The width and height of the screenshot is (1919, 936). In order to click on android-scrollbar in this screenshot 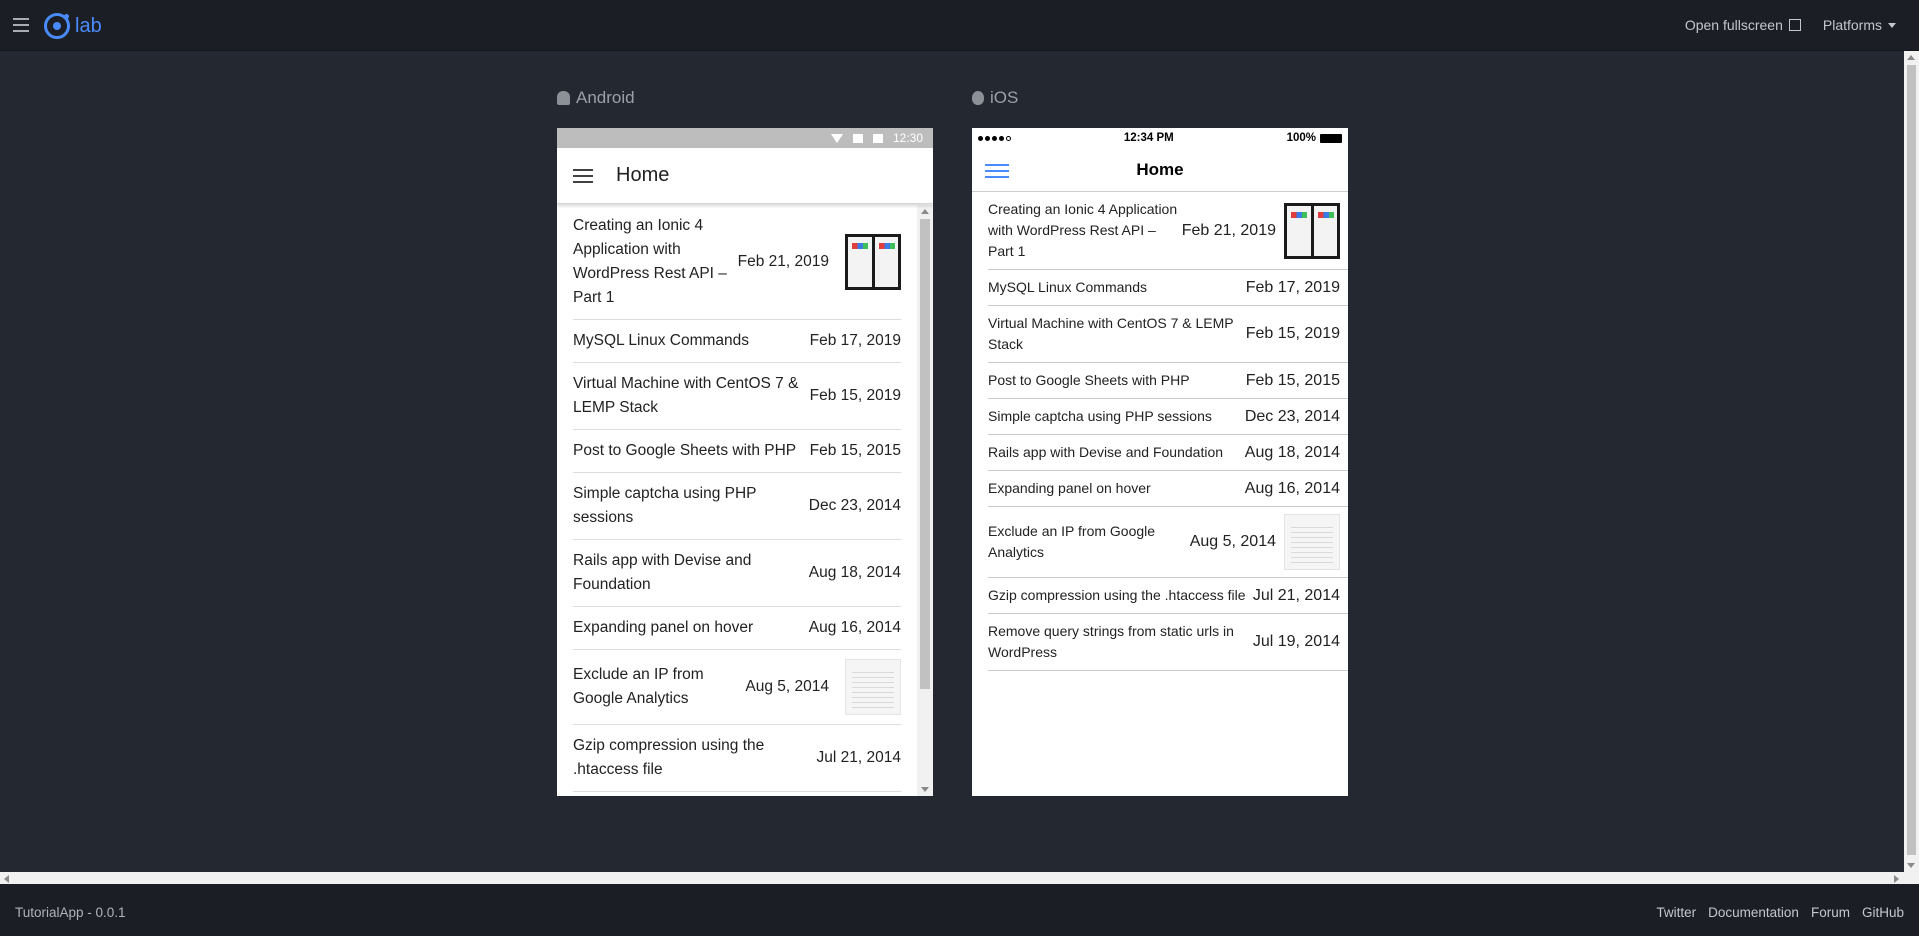, I will do `click(925, 500)`.